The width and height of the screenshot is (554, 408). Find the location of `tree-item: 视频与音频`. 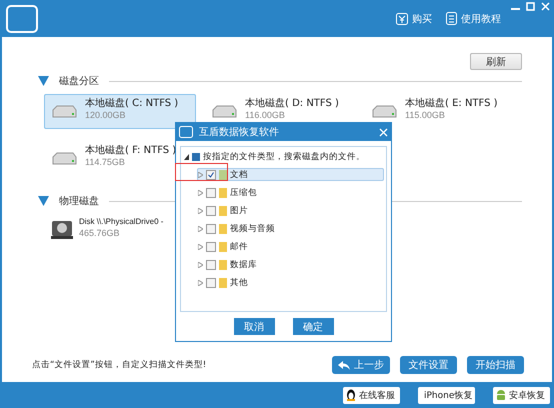

tree-item: 视频与音频 is located at coordinates (290, 228).